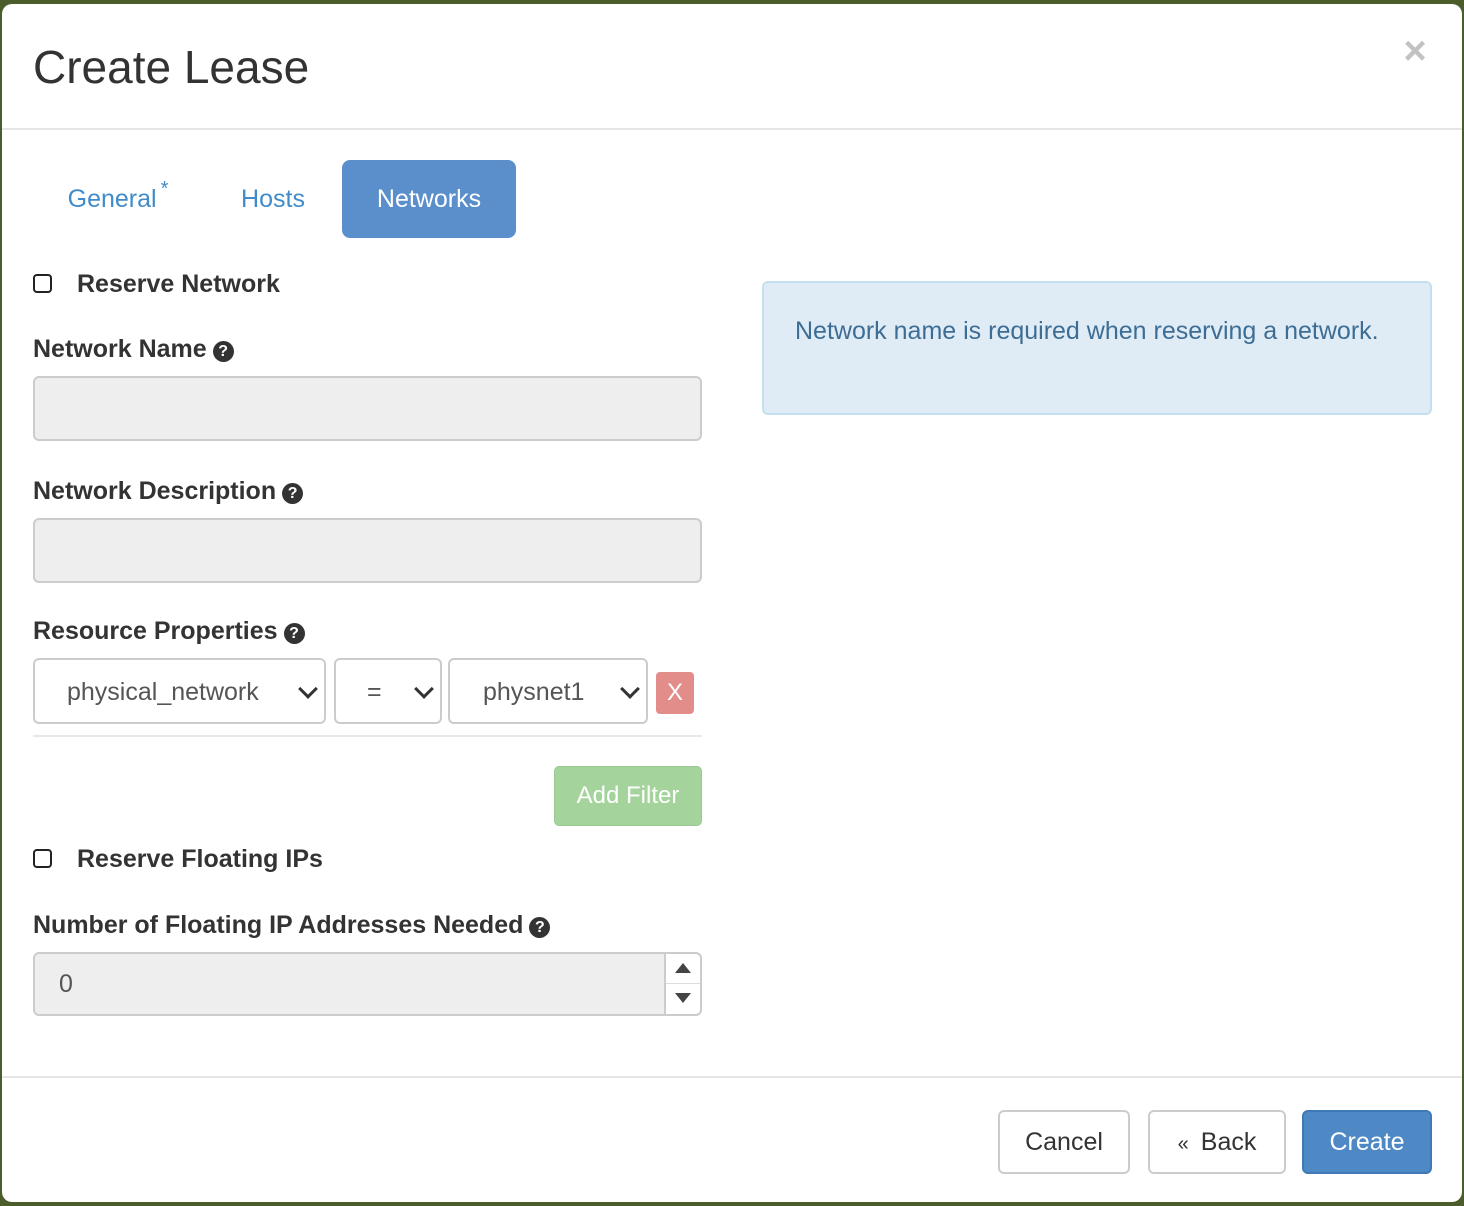 This screenshot has width=1464, height=1206. Describe the element at coordinates (171, 67) in the screenshot. I see `dialog-title: Create Lease` at that location.